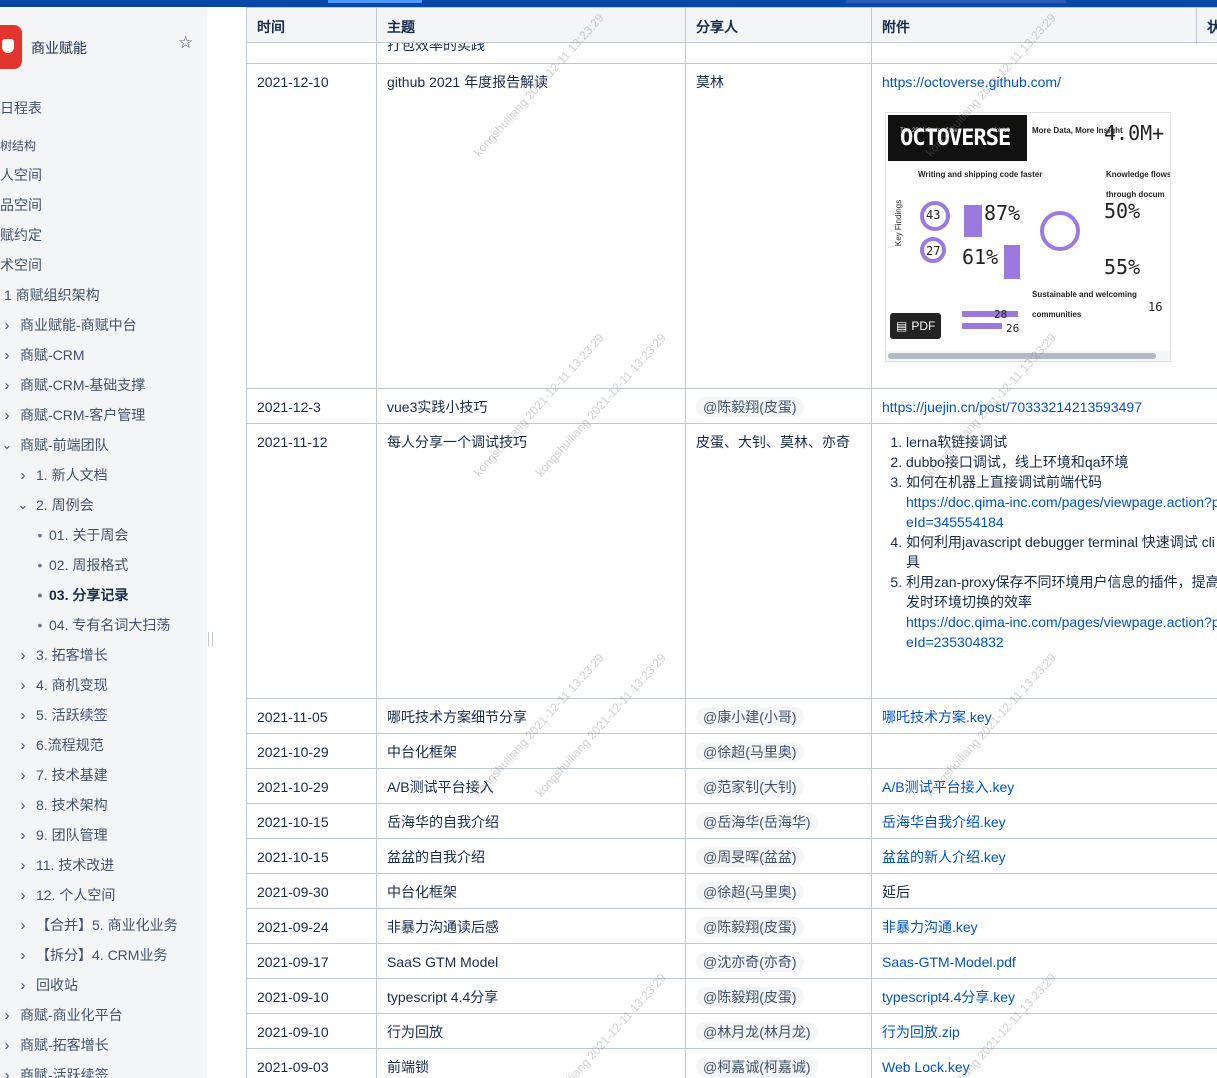 The image size is (1217, 1078). What do you see at coordinates (21, 265) in the screenshot?
I see `sidebar-item: 术空间` at bounding box center [21, 265].